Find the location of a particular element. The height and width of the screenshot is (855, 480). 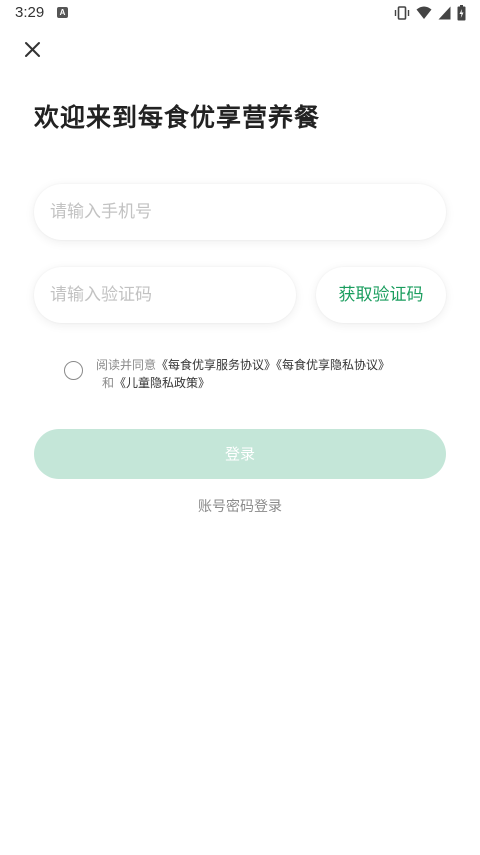

status-icons is located at coordinates (430, 13).